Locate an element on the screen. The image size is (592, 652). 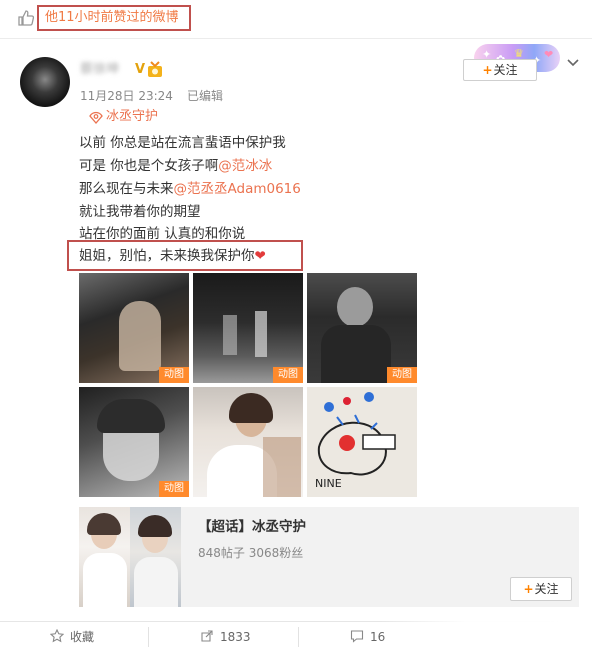
header-divider is located at coordinates (296, 38).